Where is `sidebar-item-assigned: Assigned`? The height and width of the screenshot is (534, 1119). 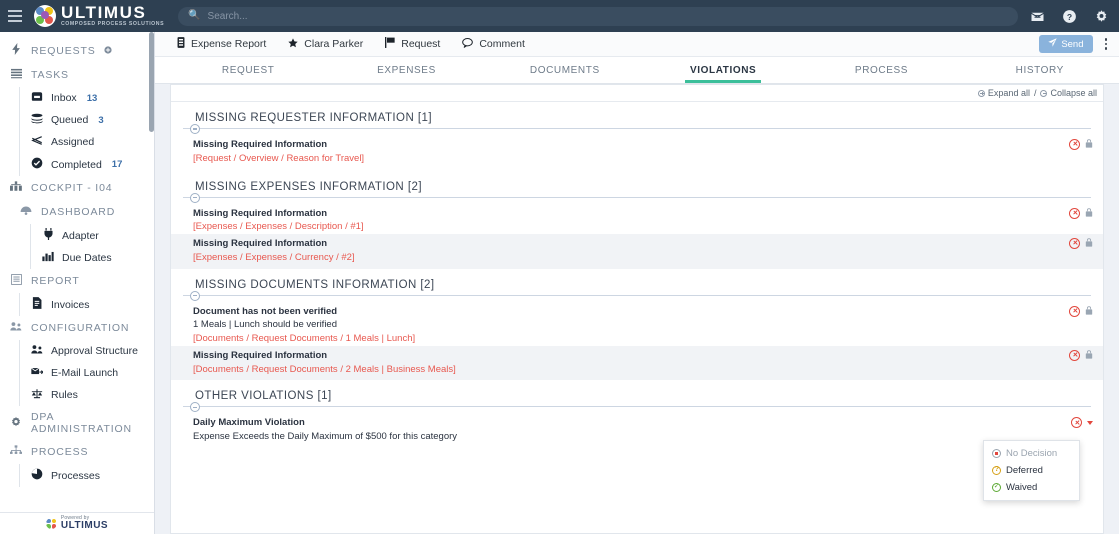 sidebar-item-assigned: Assigned is located at coordinates (87, 142).